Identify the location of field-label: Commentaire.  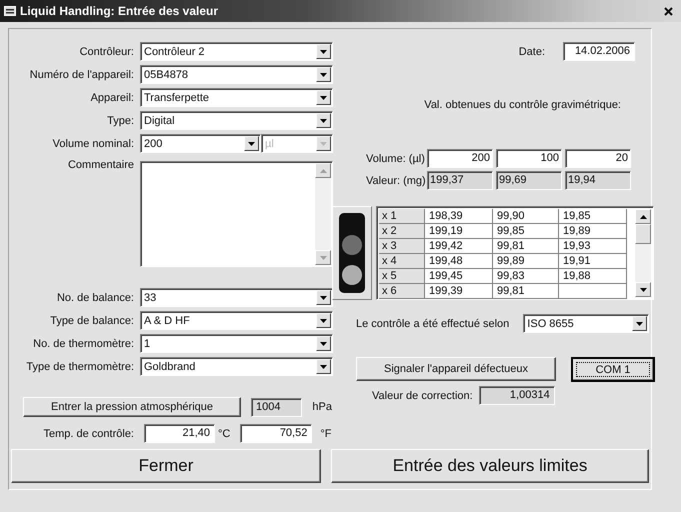
(100, 164).